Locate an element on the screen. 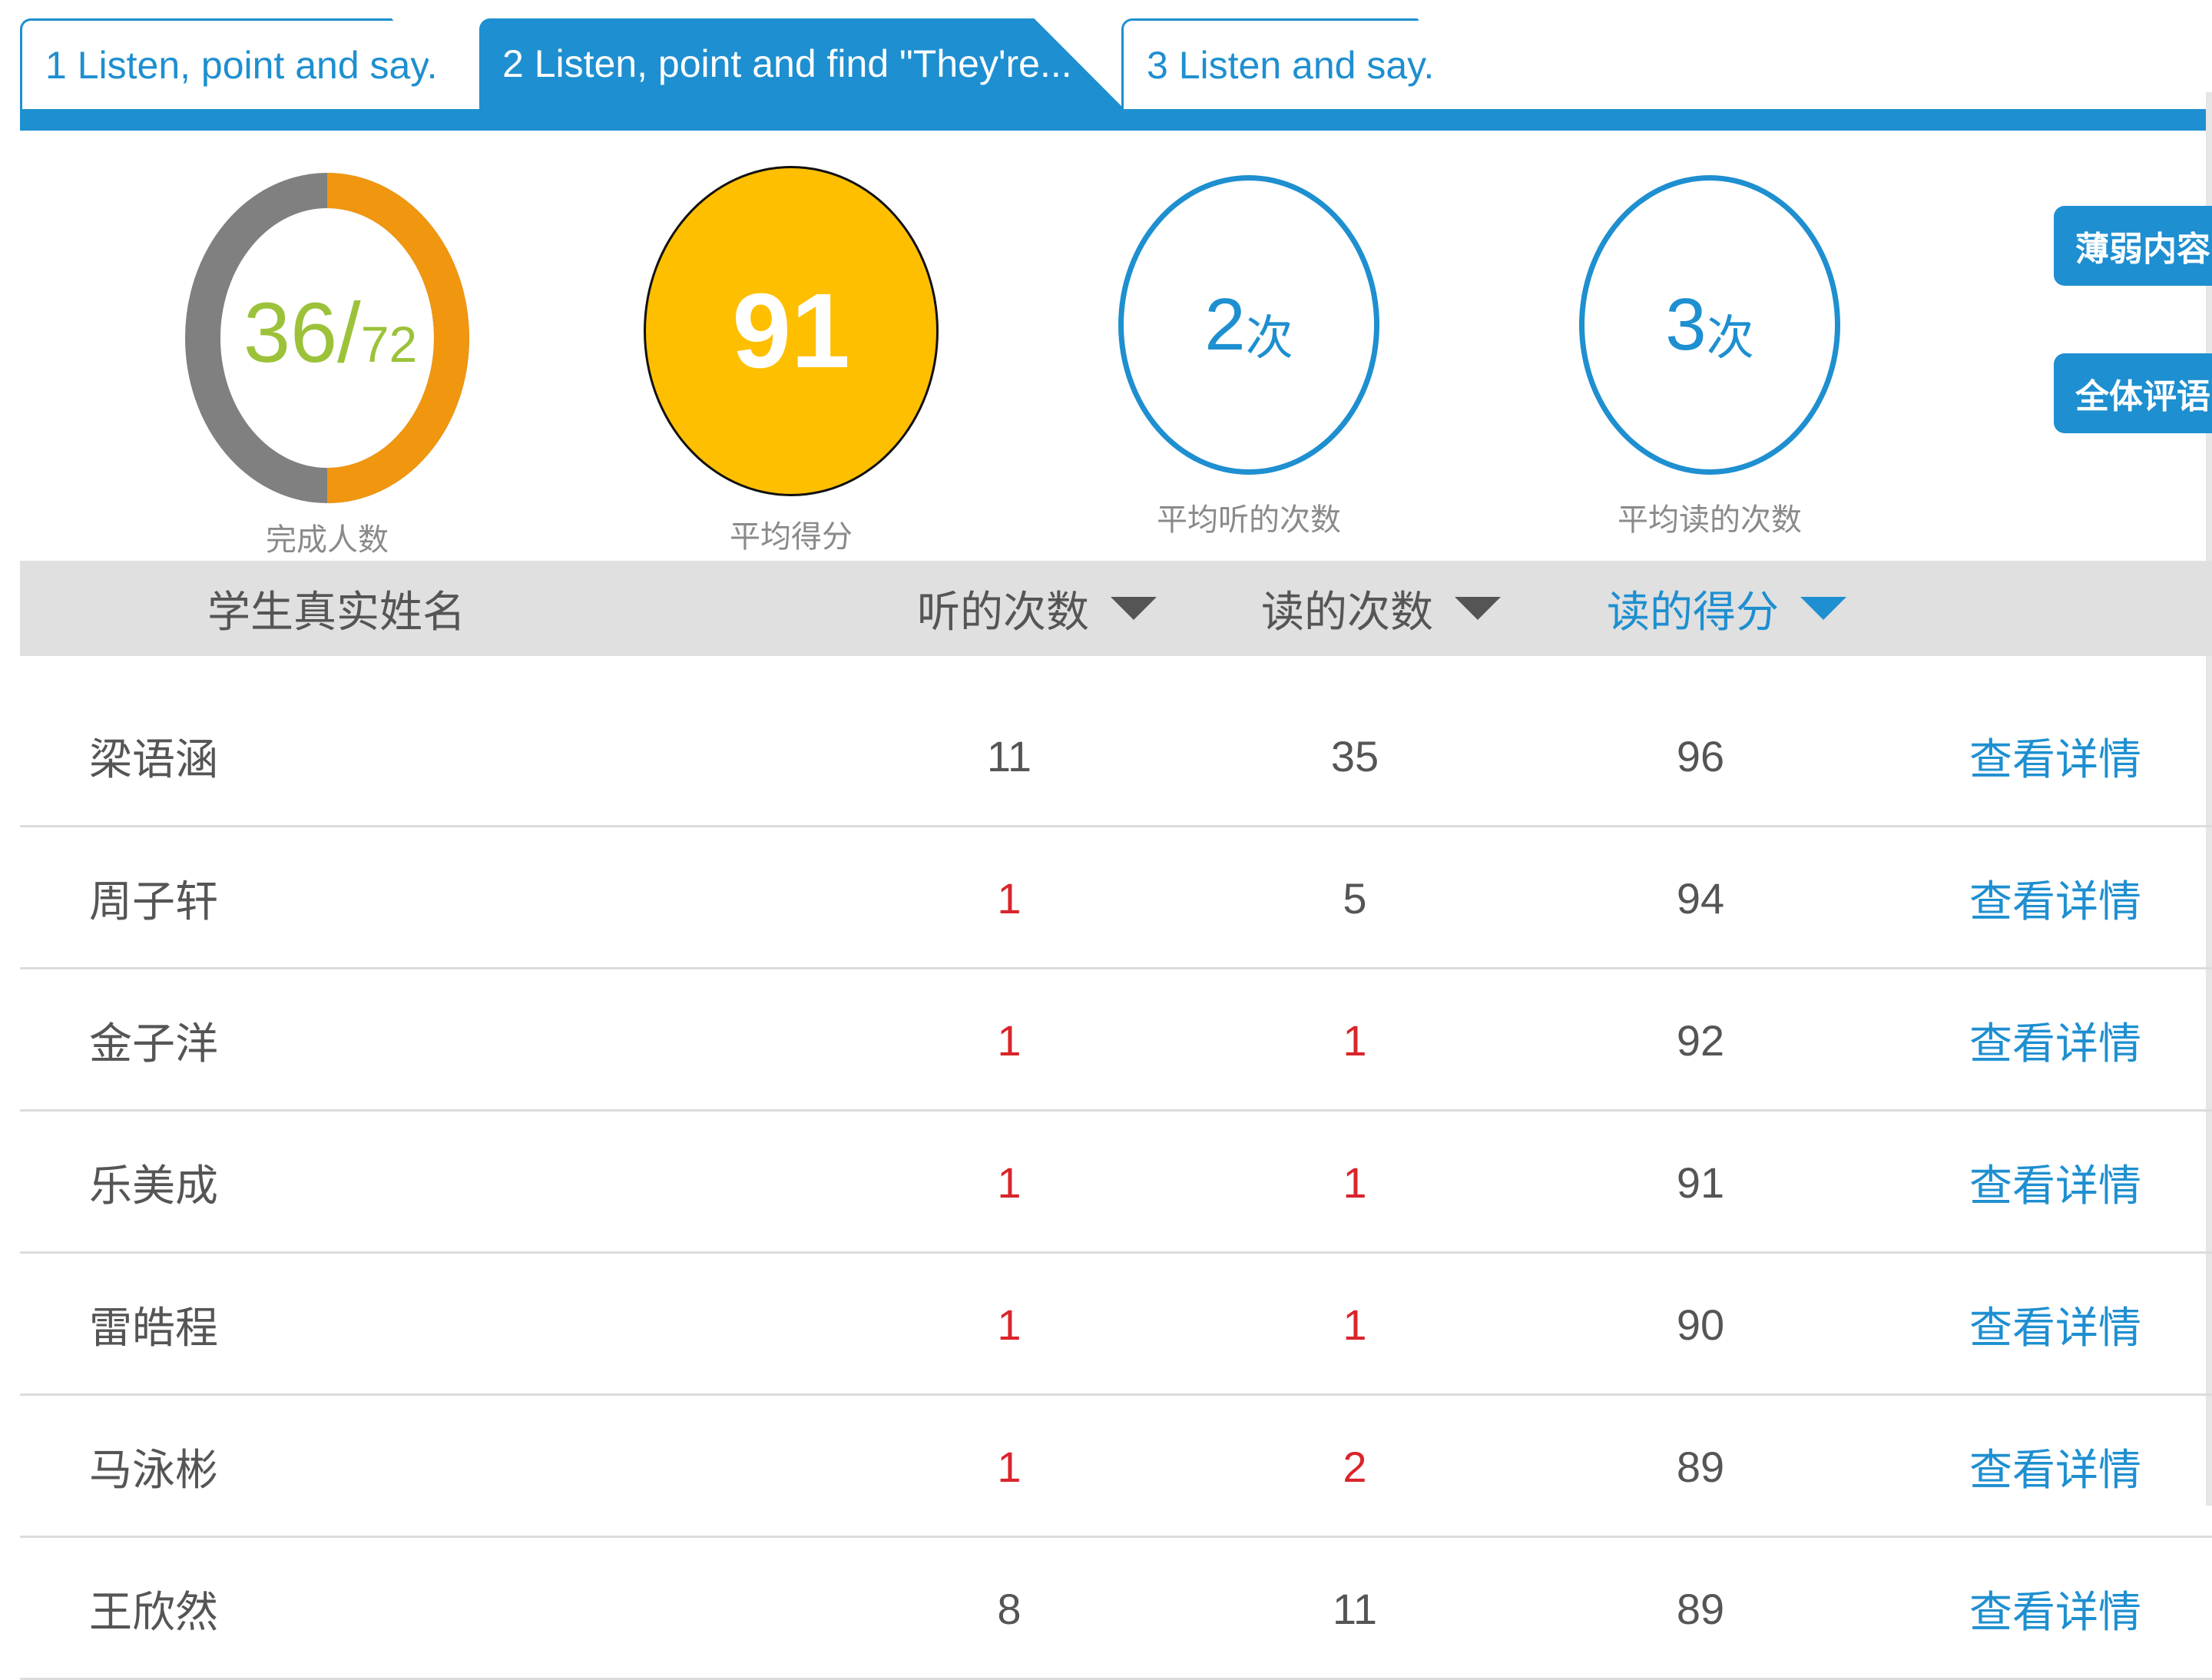 This screenshot has width=2212, height=1680. table-row: 乐美成 1 1 91 查看详情 is located at coordinates (1116, 1183).